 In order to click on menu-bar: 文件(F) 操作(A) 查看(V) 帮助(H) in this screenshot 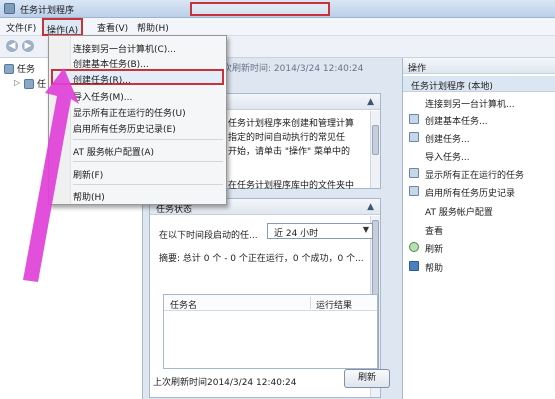, I will do `click(277, 27)`.